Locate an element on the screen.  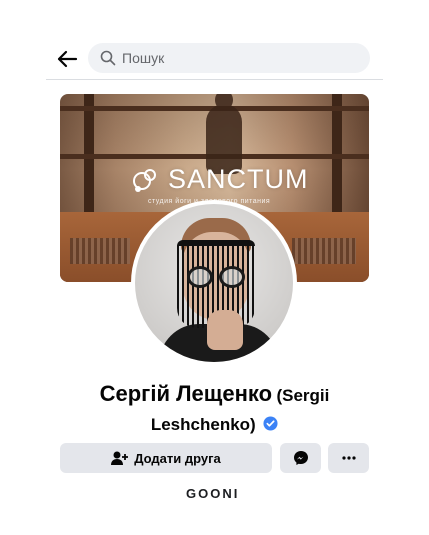
more-button is located at coordinates (348, 458).